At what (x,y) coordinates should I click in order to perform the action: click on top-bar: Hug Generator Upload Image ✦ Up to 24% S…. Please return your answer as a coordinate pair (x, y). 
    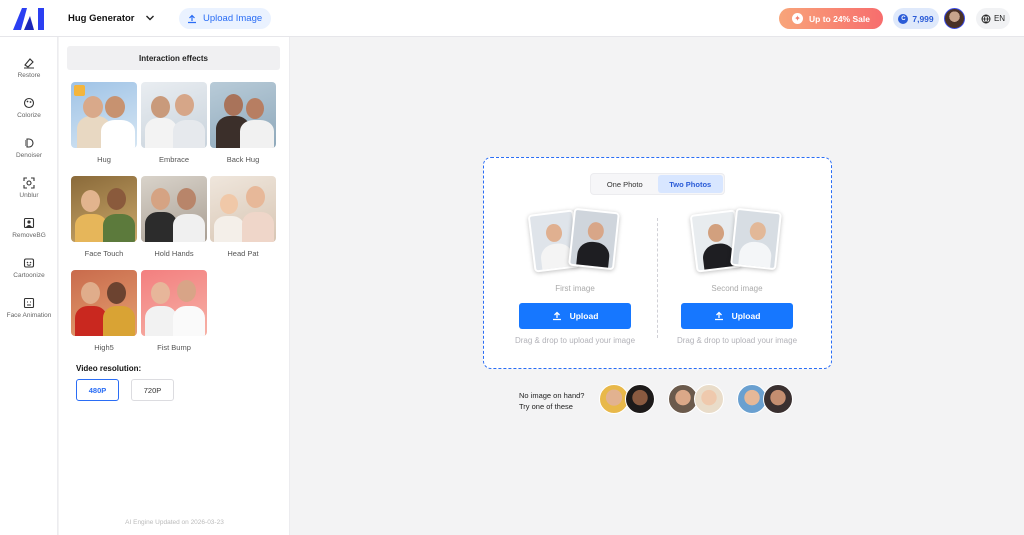
    Looking at the image, I should click on (512, 18).